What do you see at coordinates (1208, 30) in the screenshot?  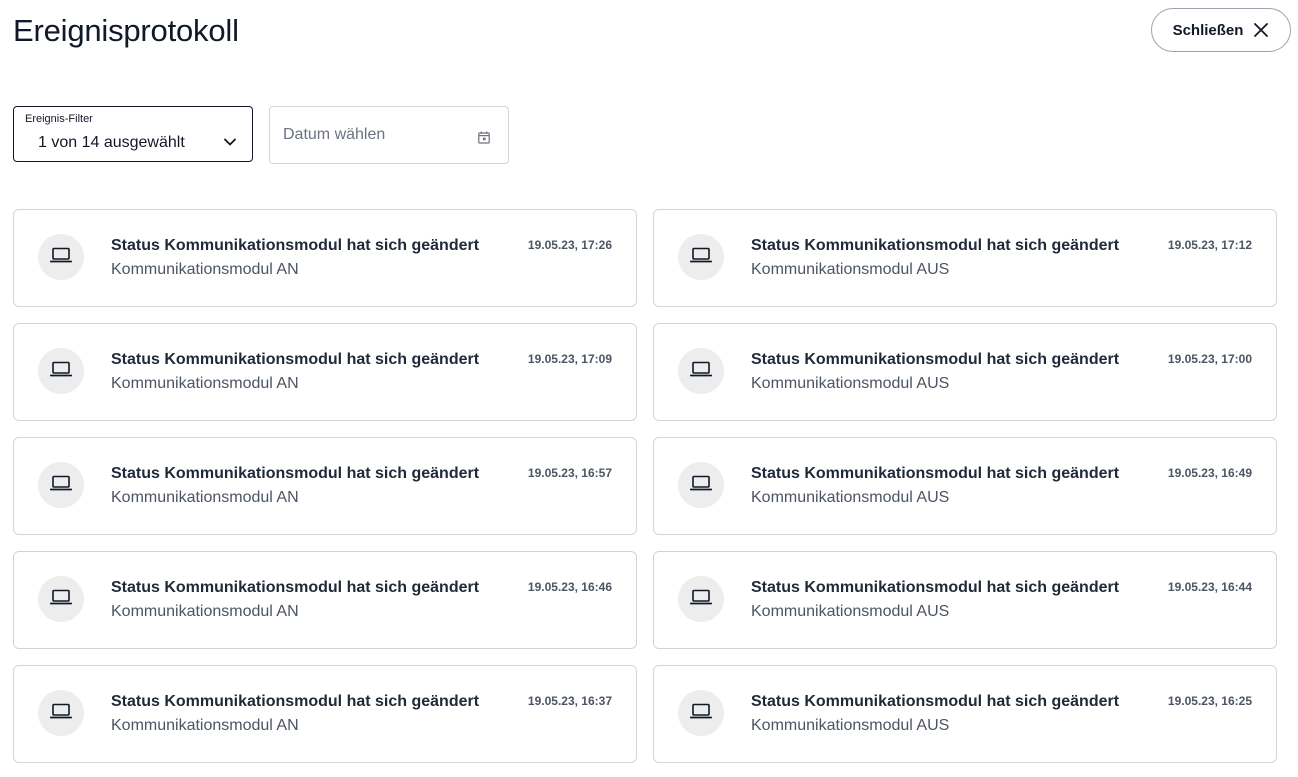 I see `close-button-label: Schließen` at bounding box center [1208, 30].